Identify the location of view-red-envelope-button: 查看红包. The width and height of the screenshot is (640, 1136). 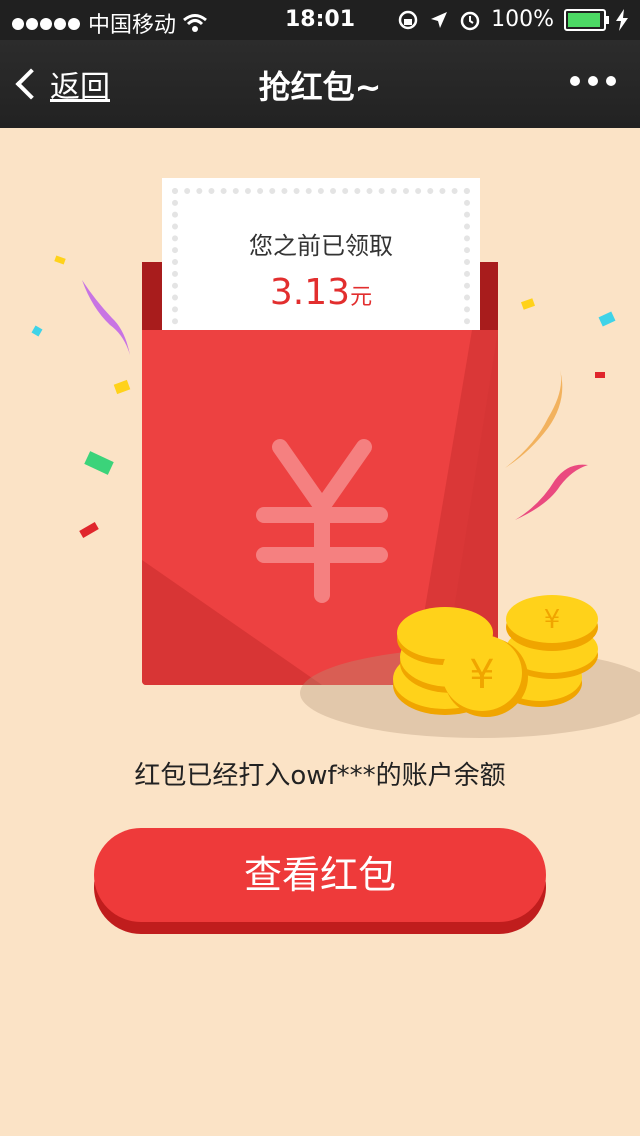
(320, 875).